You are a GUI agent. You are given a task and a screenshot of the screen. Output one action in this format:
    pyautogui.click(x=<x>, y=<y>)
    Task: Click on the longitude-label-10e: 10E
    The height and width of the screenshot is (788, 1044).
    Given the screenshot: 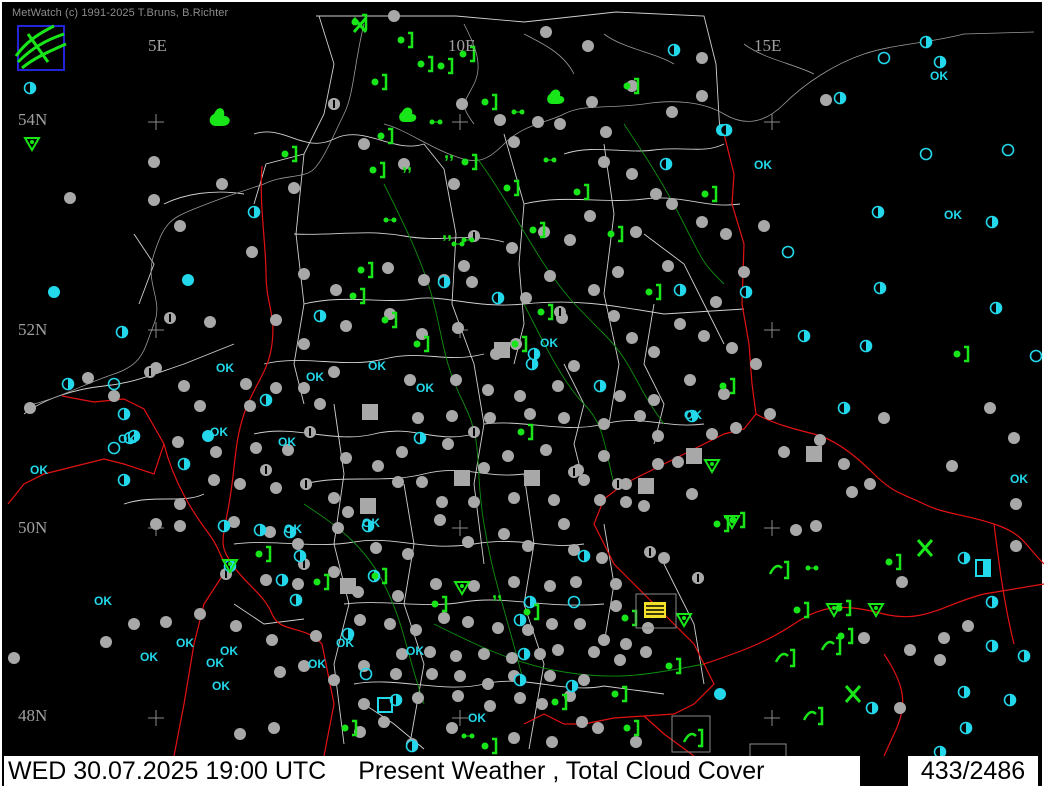 What is the action you would take?
    pyautogui.click(x=462, y=45)
    